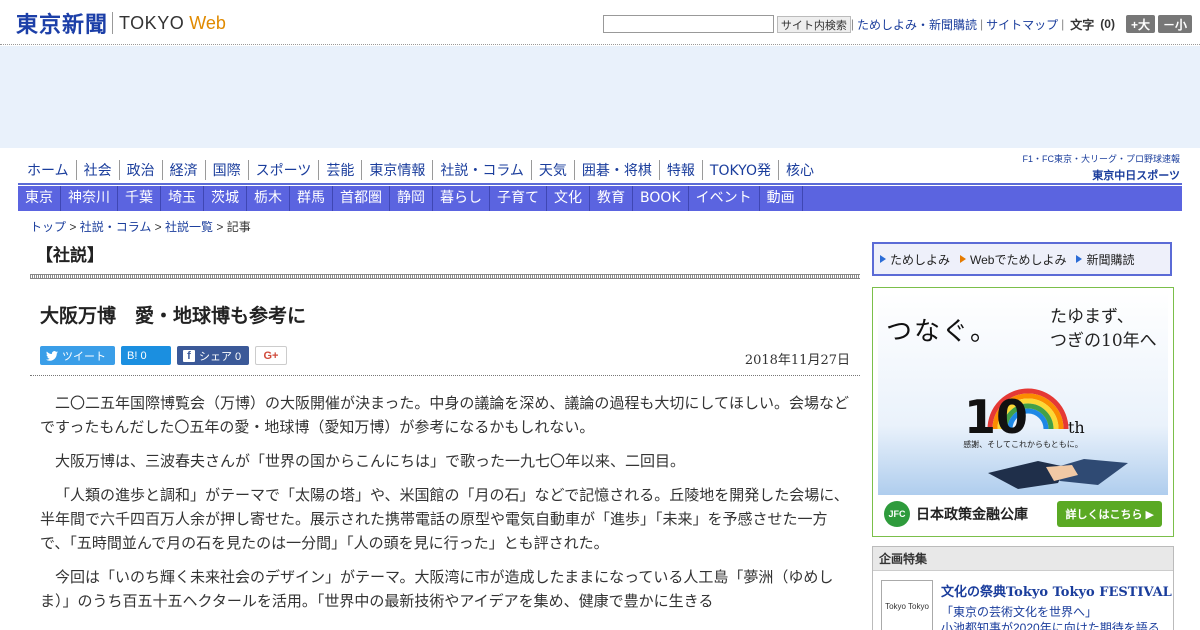 This screenshot has height=630, width=1200. Describe the element at coordinates (1140, 24) in the screenshot. I see `font-bigger-button: +大` at that location.